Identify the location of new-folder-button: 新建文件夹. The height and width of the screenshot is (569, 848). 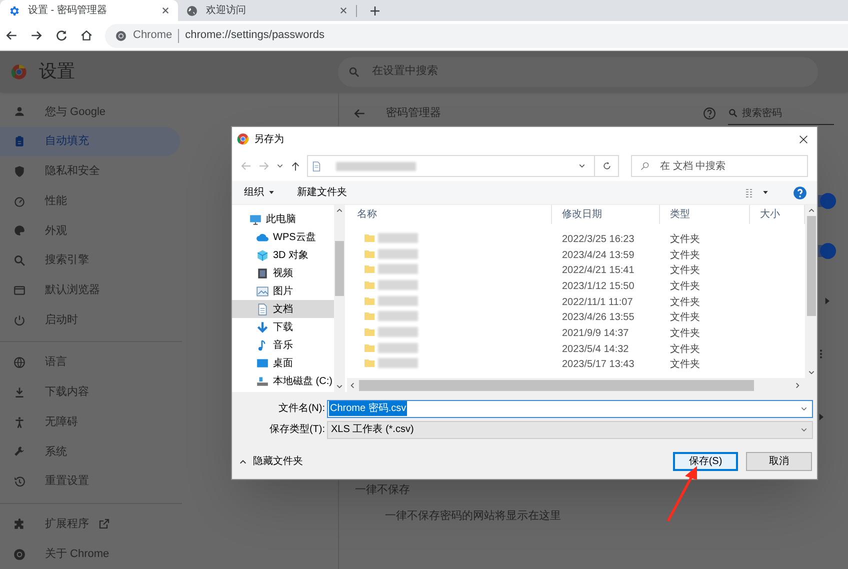
(322, 192).